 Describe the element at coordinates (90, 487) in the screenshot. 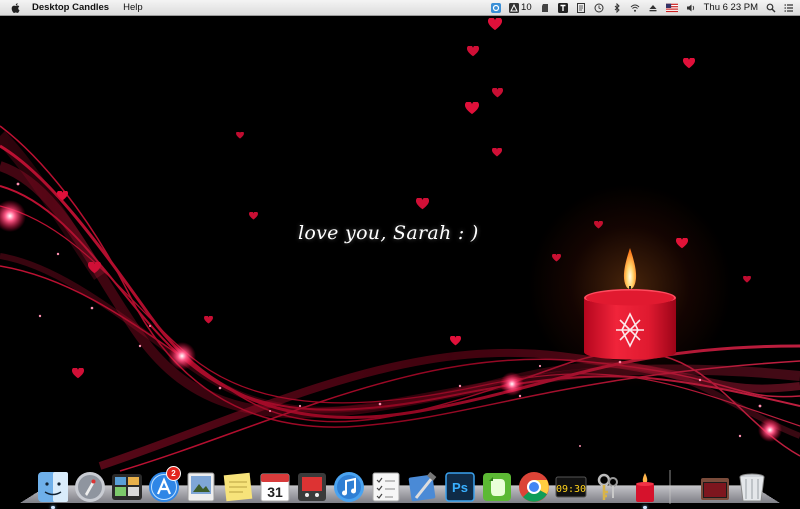

I see `launchpad-icon` at that location.